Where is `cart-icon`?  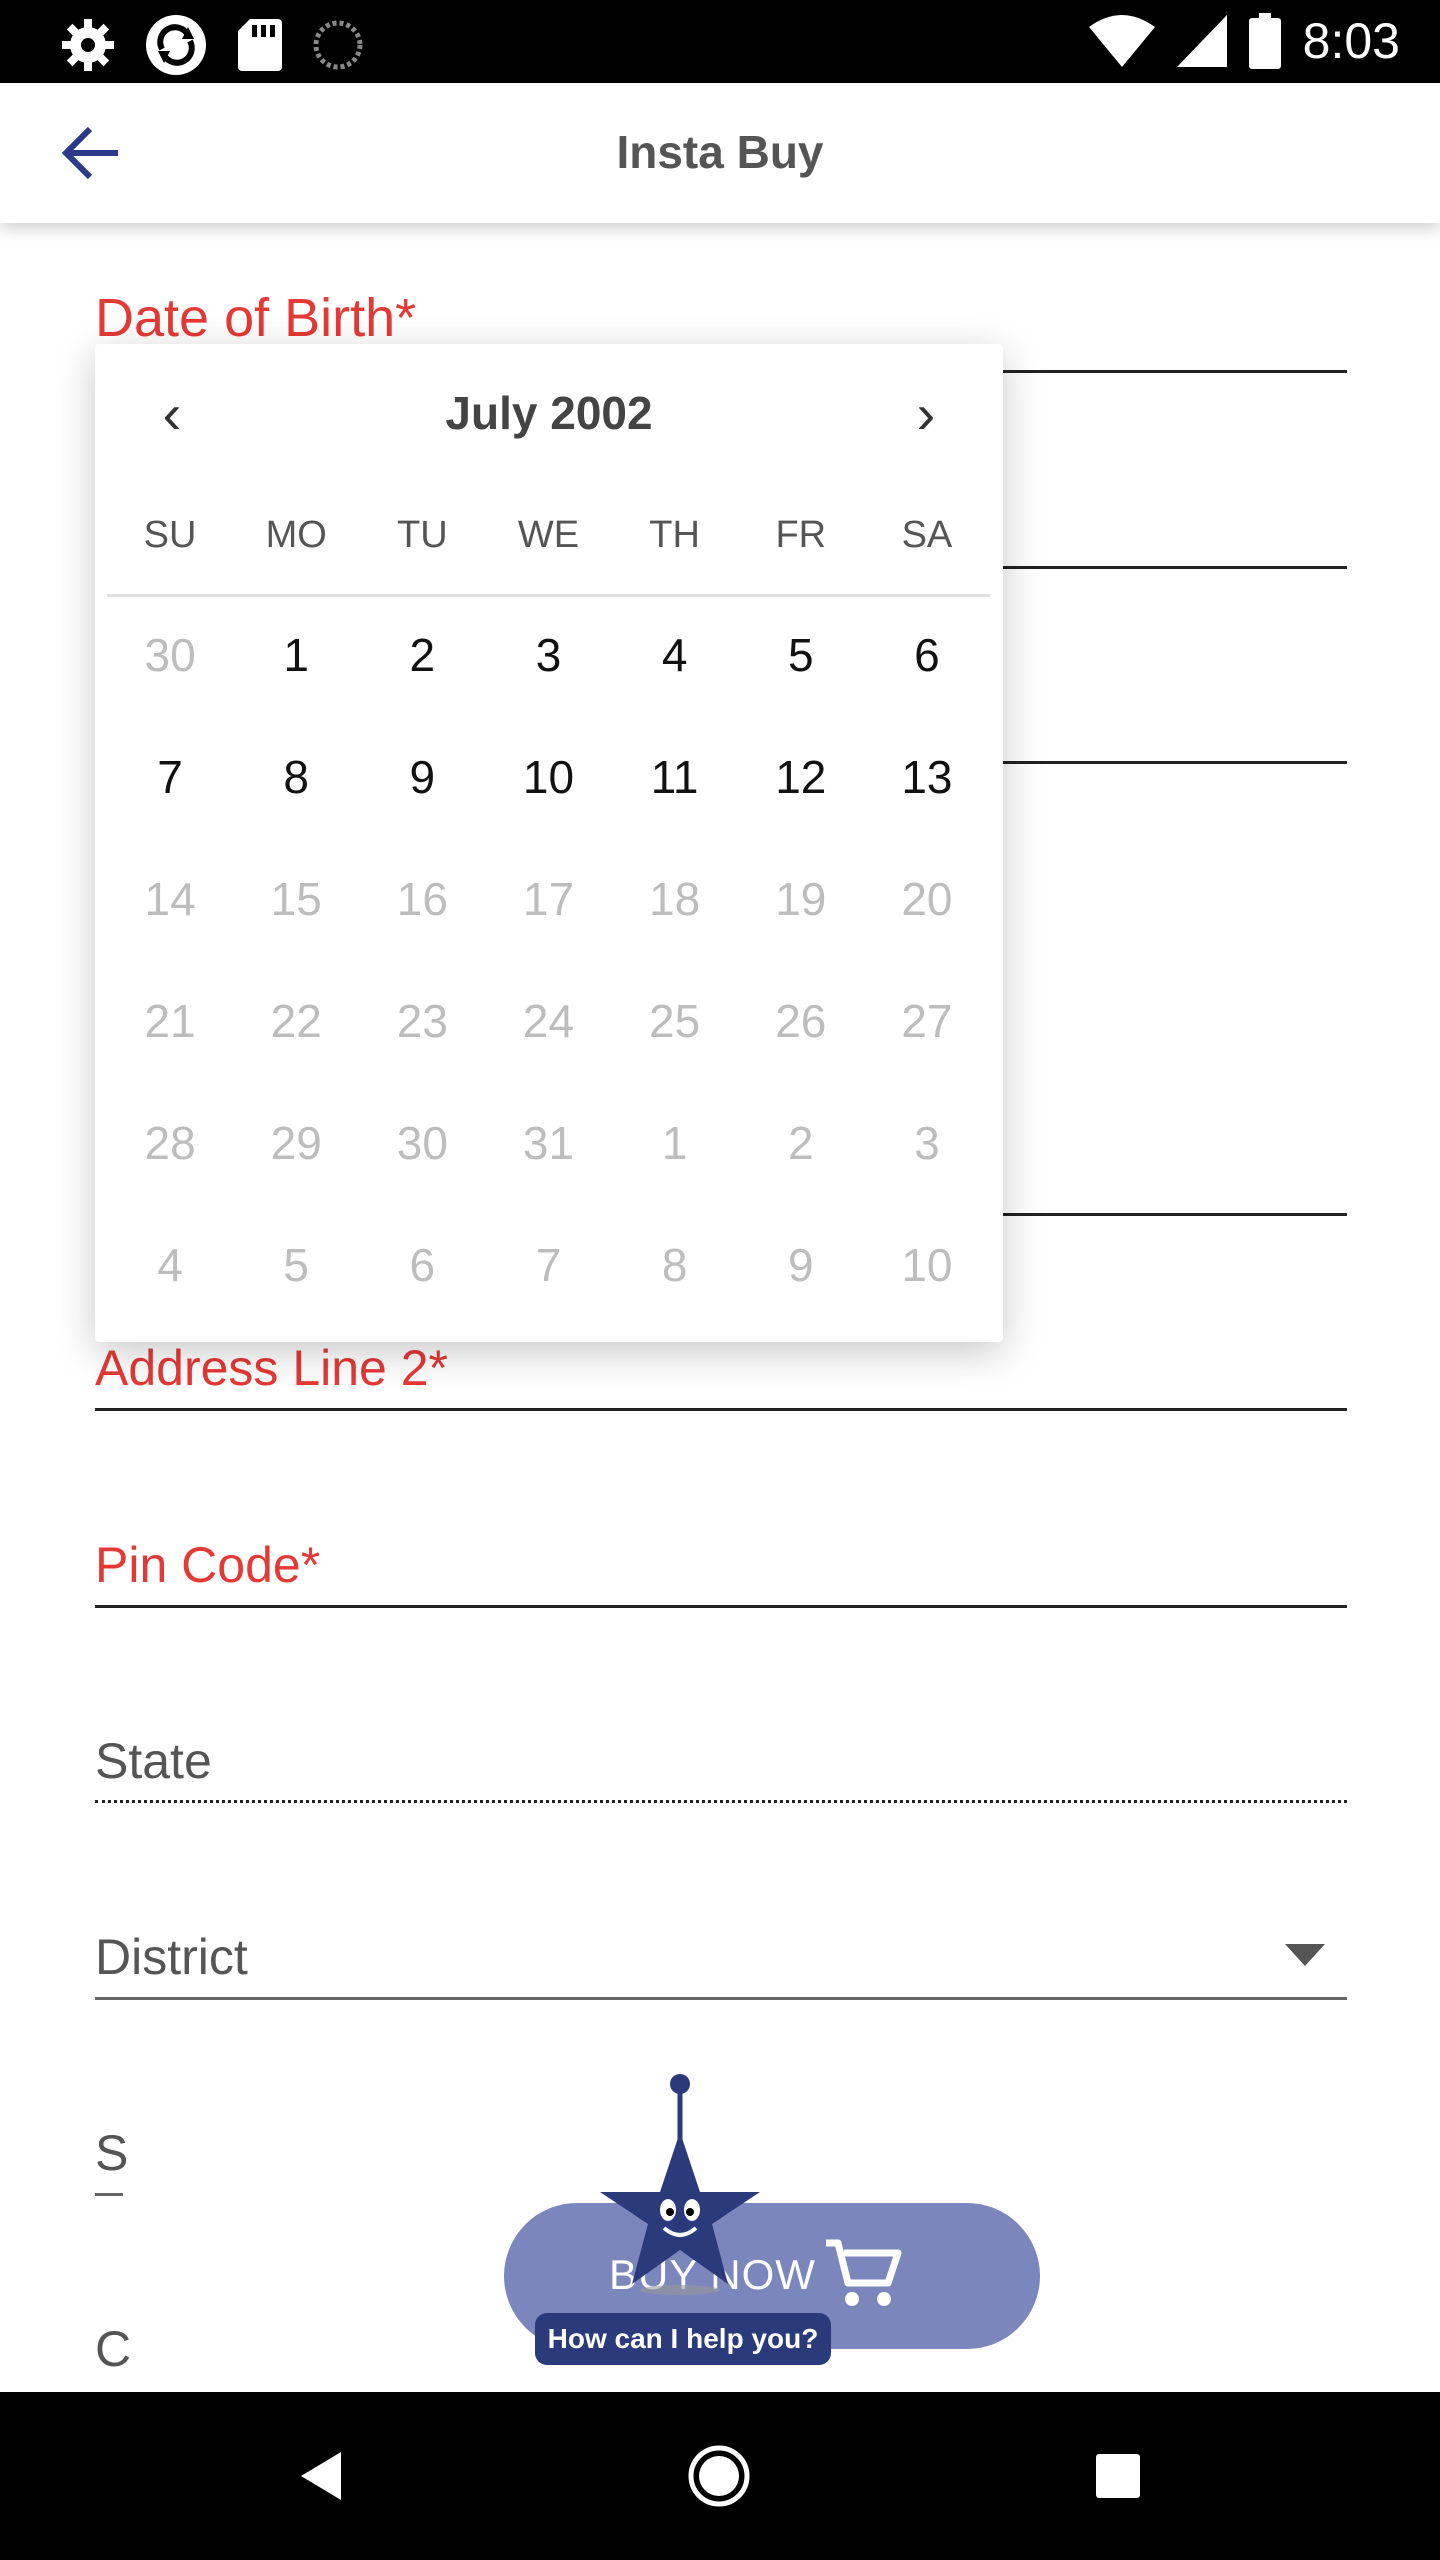
cart-icon is located at coordinates (864, 2272).